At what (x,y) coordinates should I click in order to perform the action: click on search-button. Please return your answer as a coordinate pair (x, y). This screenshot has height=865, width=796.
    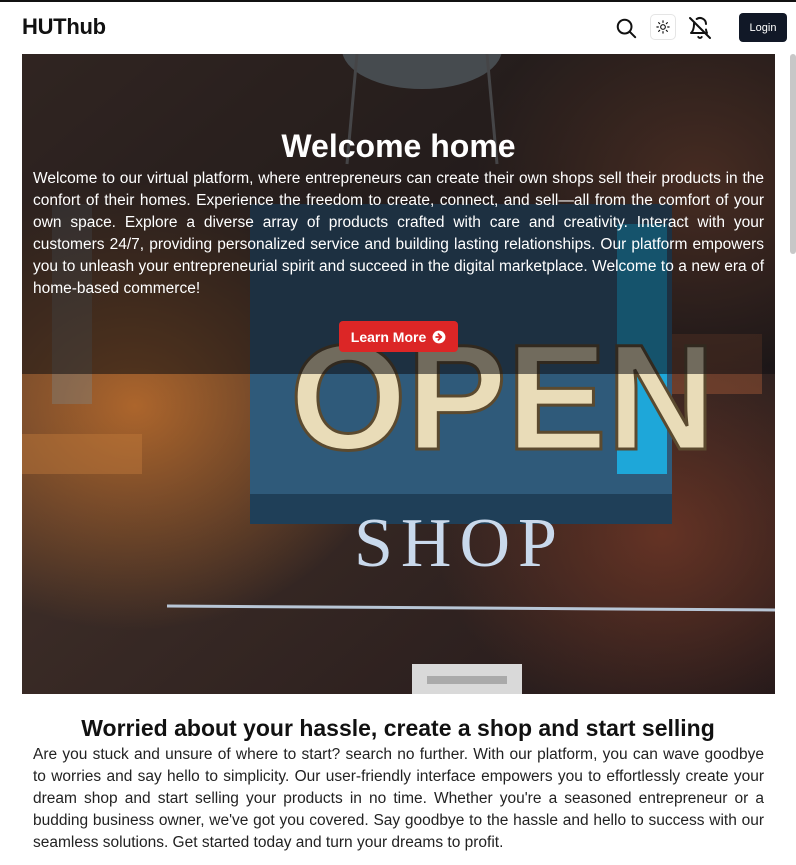
    Looking at the image, I should click on (626, 28).